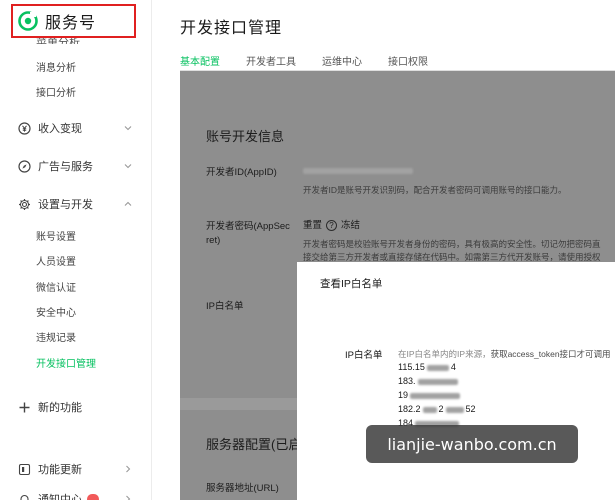 This screenshot has width=615, height=500. What do you see at coordinates (56, 263) in the screenshot?
I see `sidebar-item-staff-settings: 人员设置` at bounding box center [56, 263].